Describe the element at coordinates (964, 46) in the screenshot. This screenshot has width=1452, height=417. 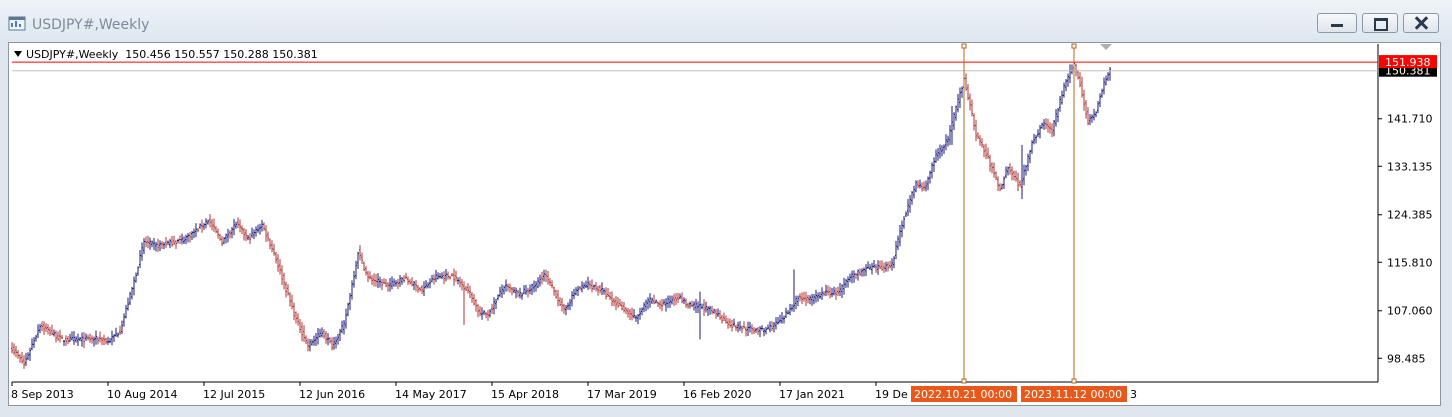
I see `vline-handle-icon` at that location.